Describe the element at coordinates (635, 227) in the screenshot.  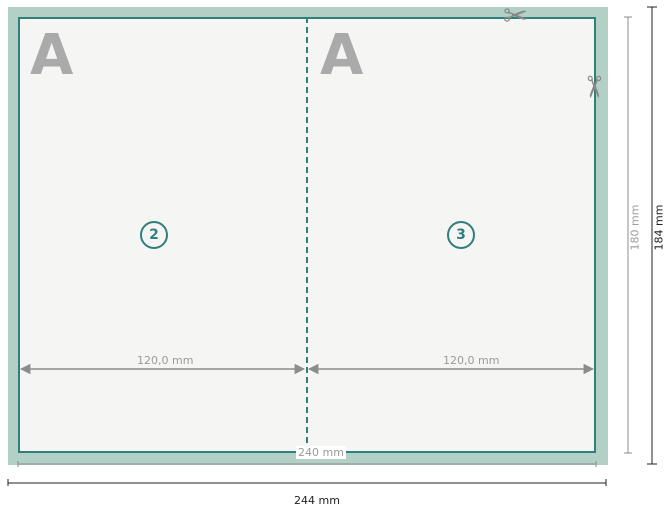
I see `trim-height-label: 180 mm` at that location.